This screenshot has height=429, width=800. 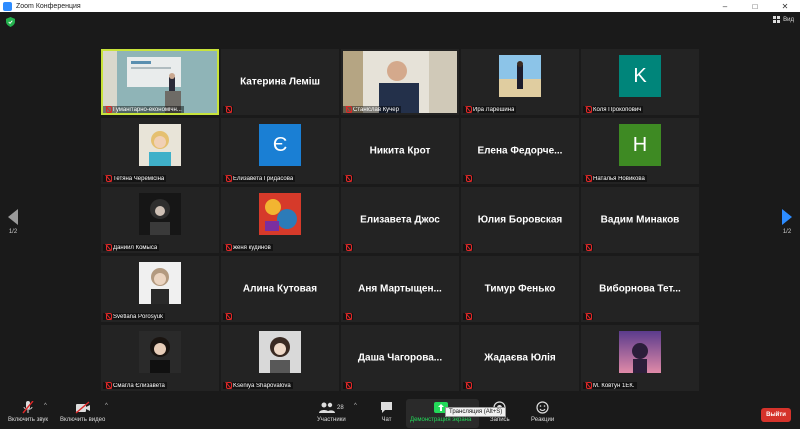 What do you see at coordinates (494, 109) in the screenshot?
I see `participant-name: Ира Ларешина` at bounding box center [494, 109].